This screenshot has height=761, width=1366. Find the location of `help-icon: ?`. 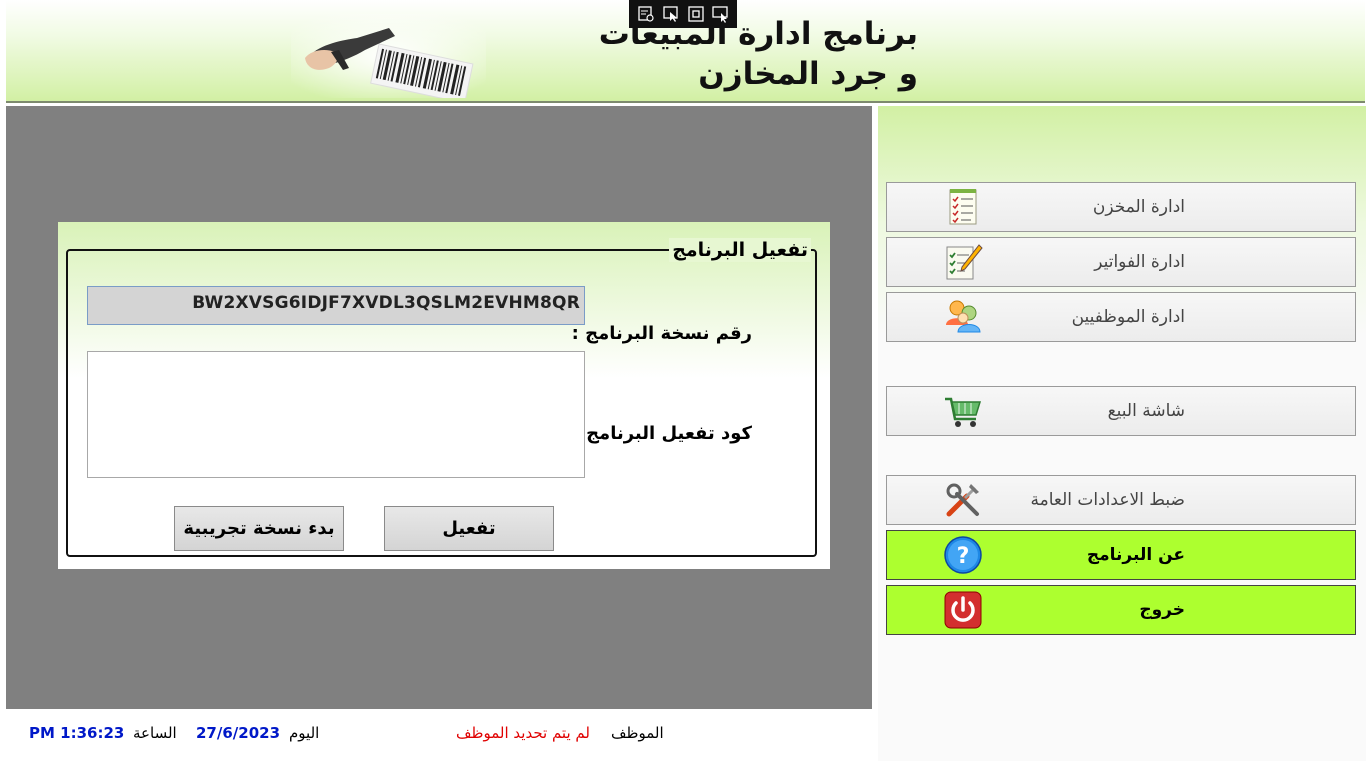

help-icon: ? is located at coordinates (963, 555).